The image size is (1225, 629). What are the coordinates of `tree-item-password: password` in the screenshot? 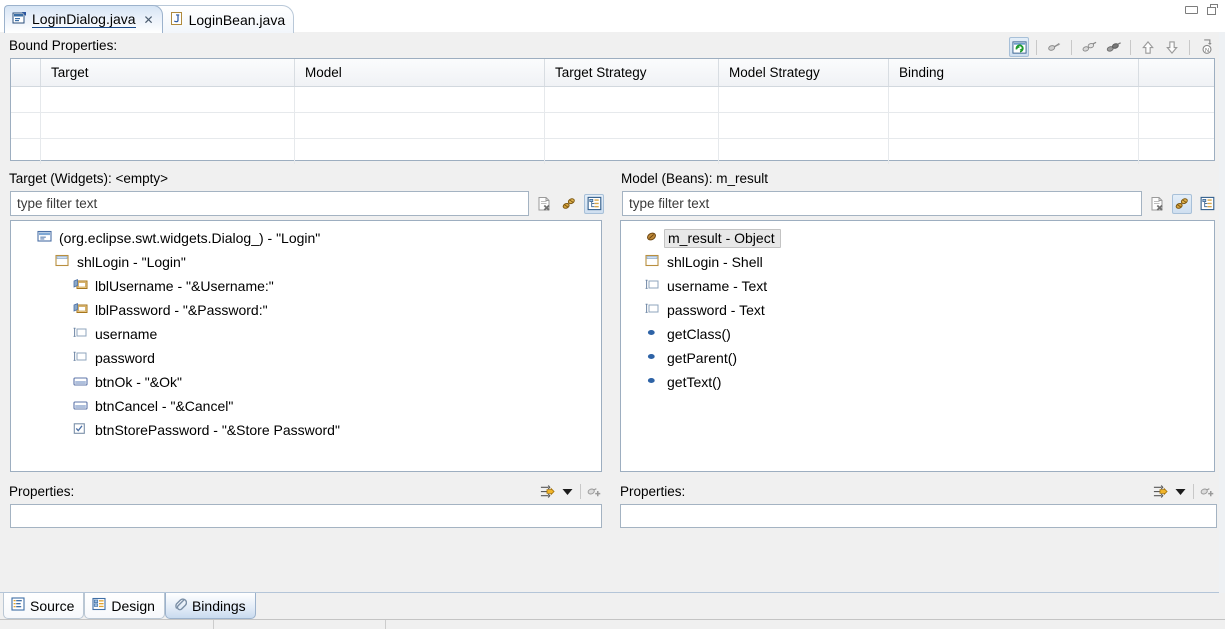 It's located at (306, 358).